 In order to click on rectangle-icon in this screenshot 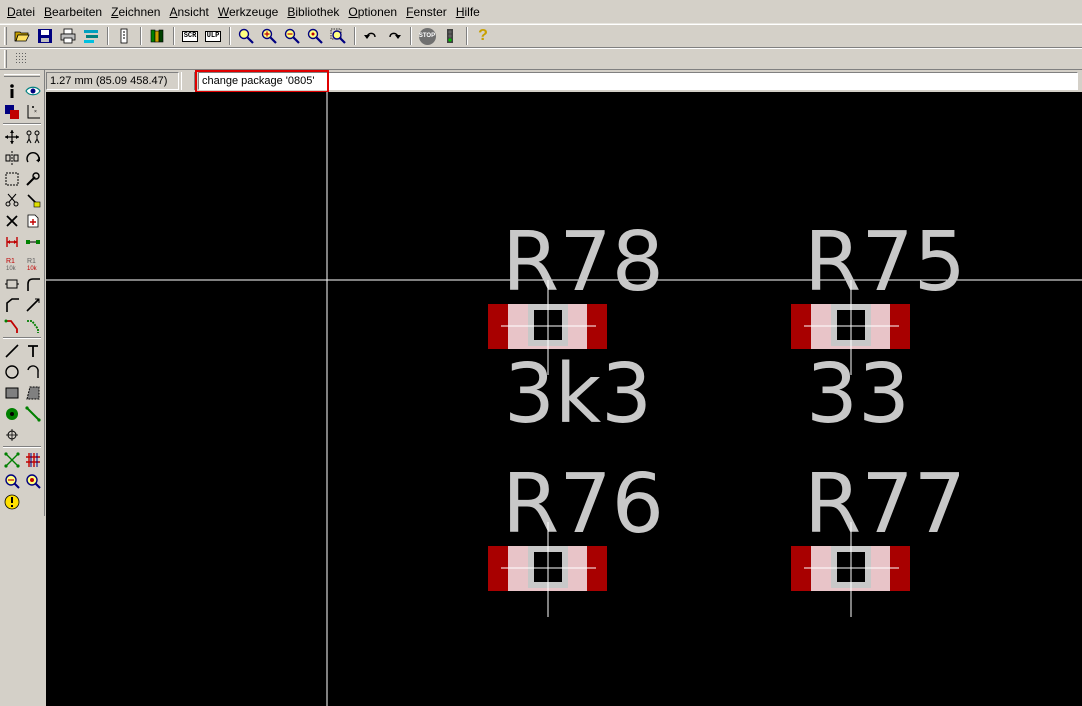, I will do `click(11, 392)`.